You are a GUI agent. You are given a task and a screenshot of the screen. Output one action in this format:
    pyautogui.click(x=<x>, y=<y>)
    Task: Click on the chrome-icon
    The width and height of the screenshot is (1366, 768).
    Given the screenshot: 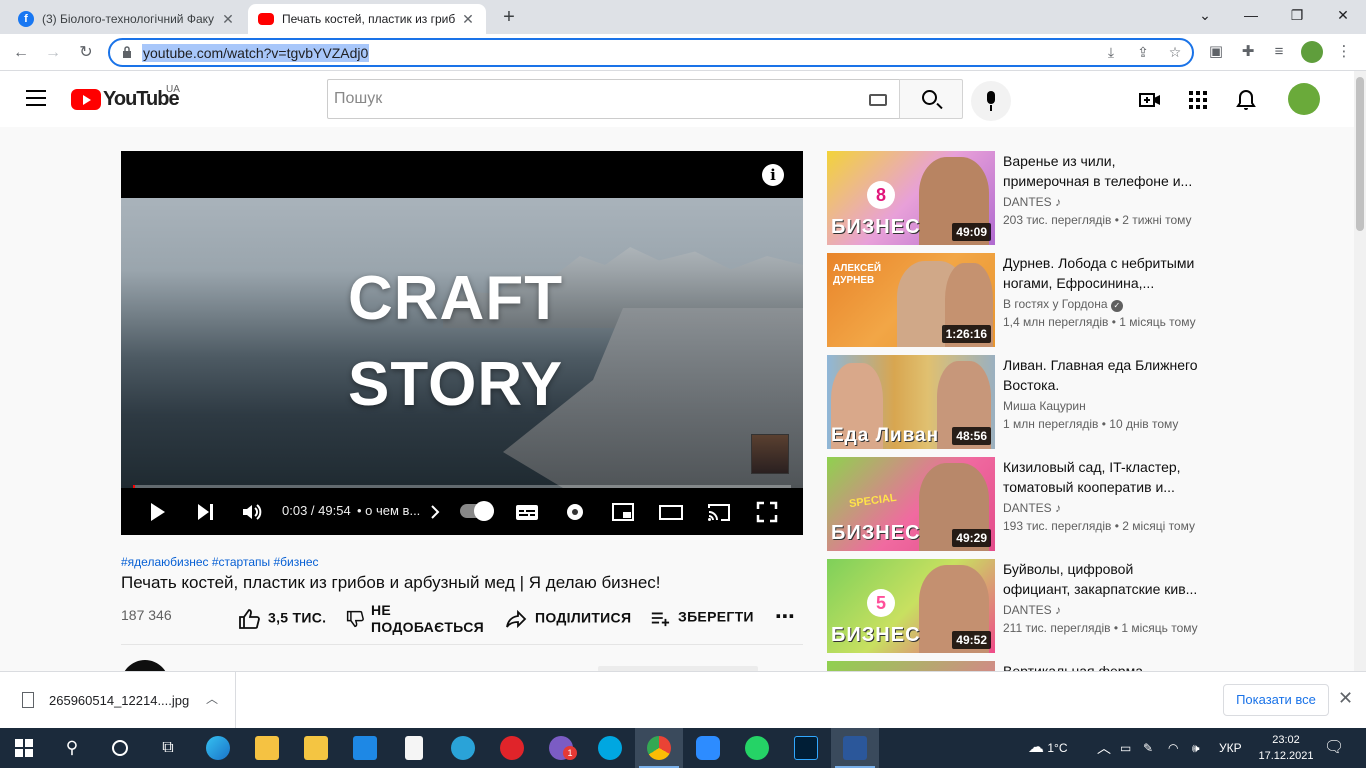 What is the action you would take?
    pyautogui.click(x=659, y=748)
    